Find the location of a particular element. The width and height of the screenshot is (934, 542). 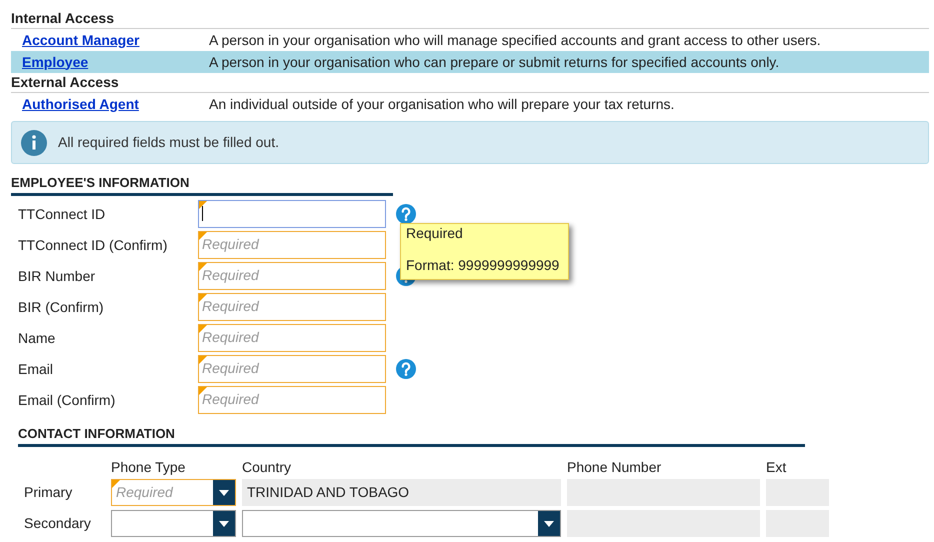

row-label: Secondary is located at coordinates (57, 523).